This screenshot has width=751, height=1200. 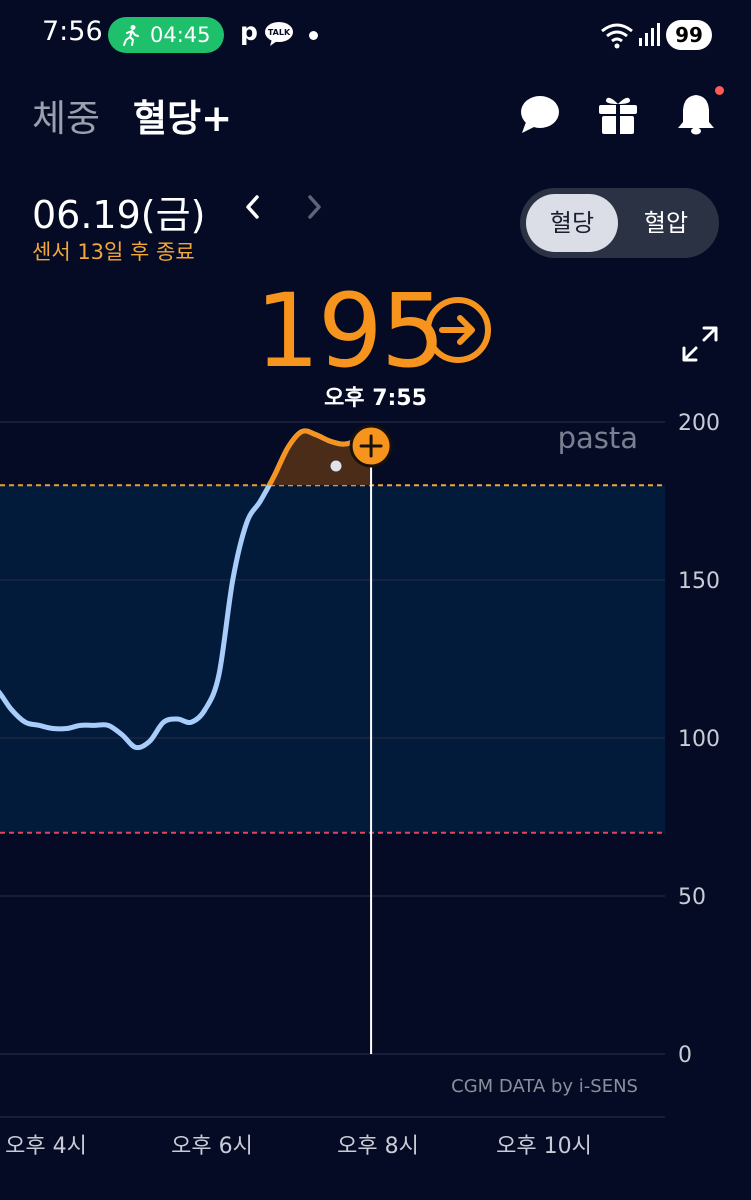 I want to click on x-tick-label: 오후 10시, so click(x=544, y=1146).